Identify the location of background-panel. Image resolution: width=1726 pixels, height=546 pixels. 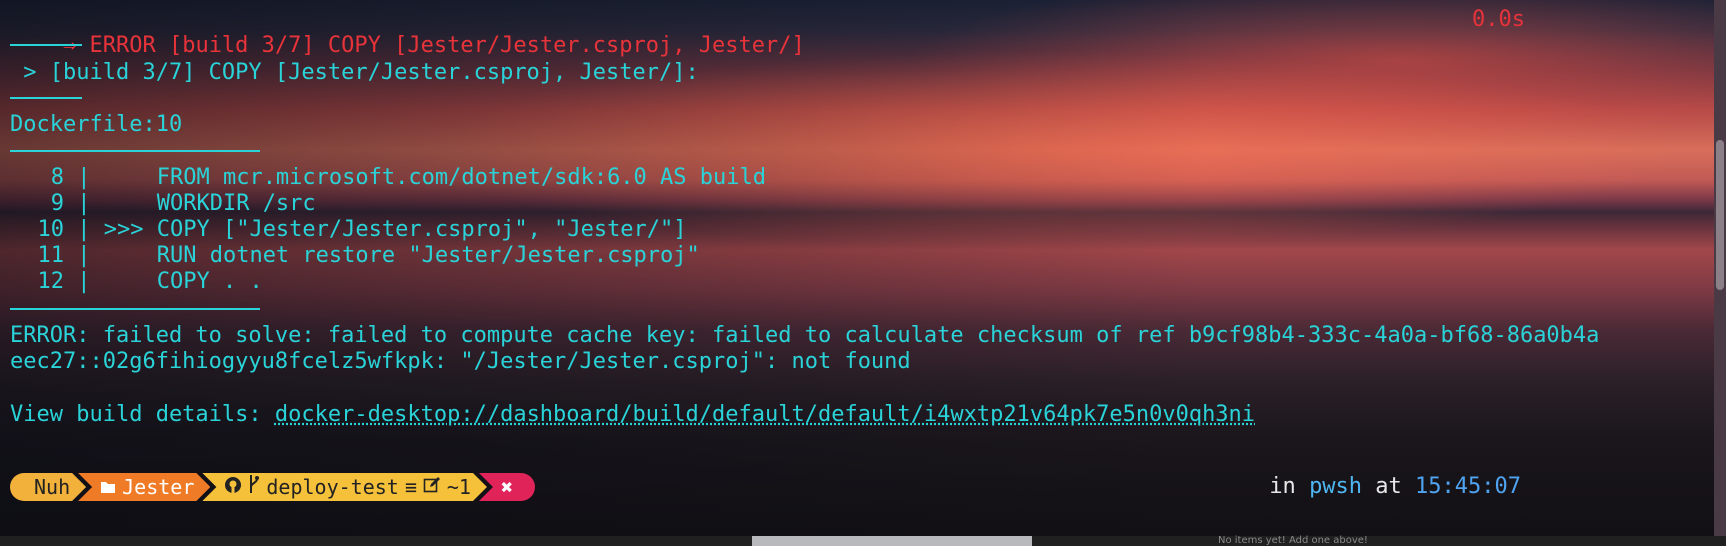
(892, 541).